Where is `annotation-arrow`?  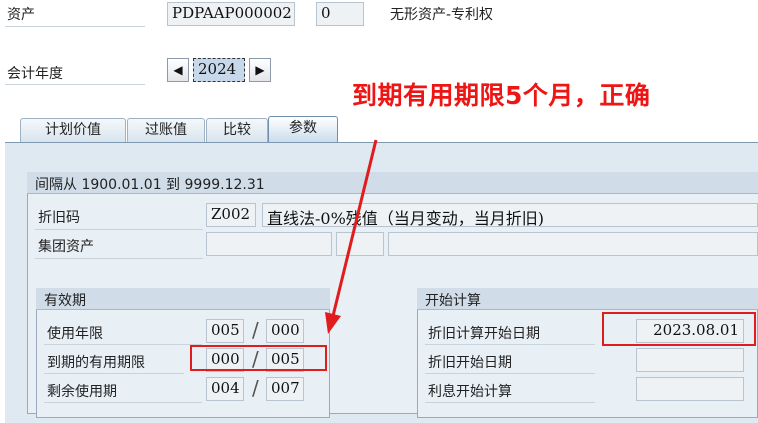 annotation-arrow is located at coordinates (351, 236).